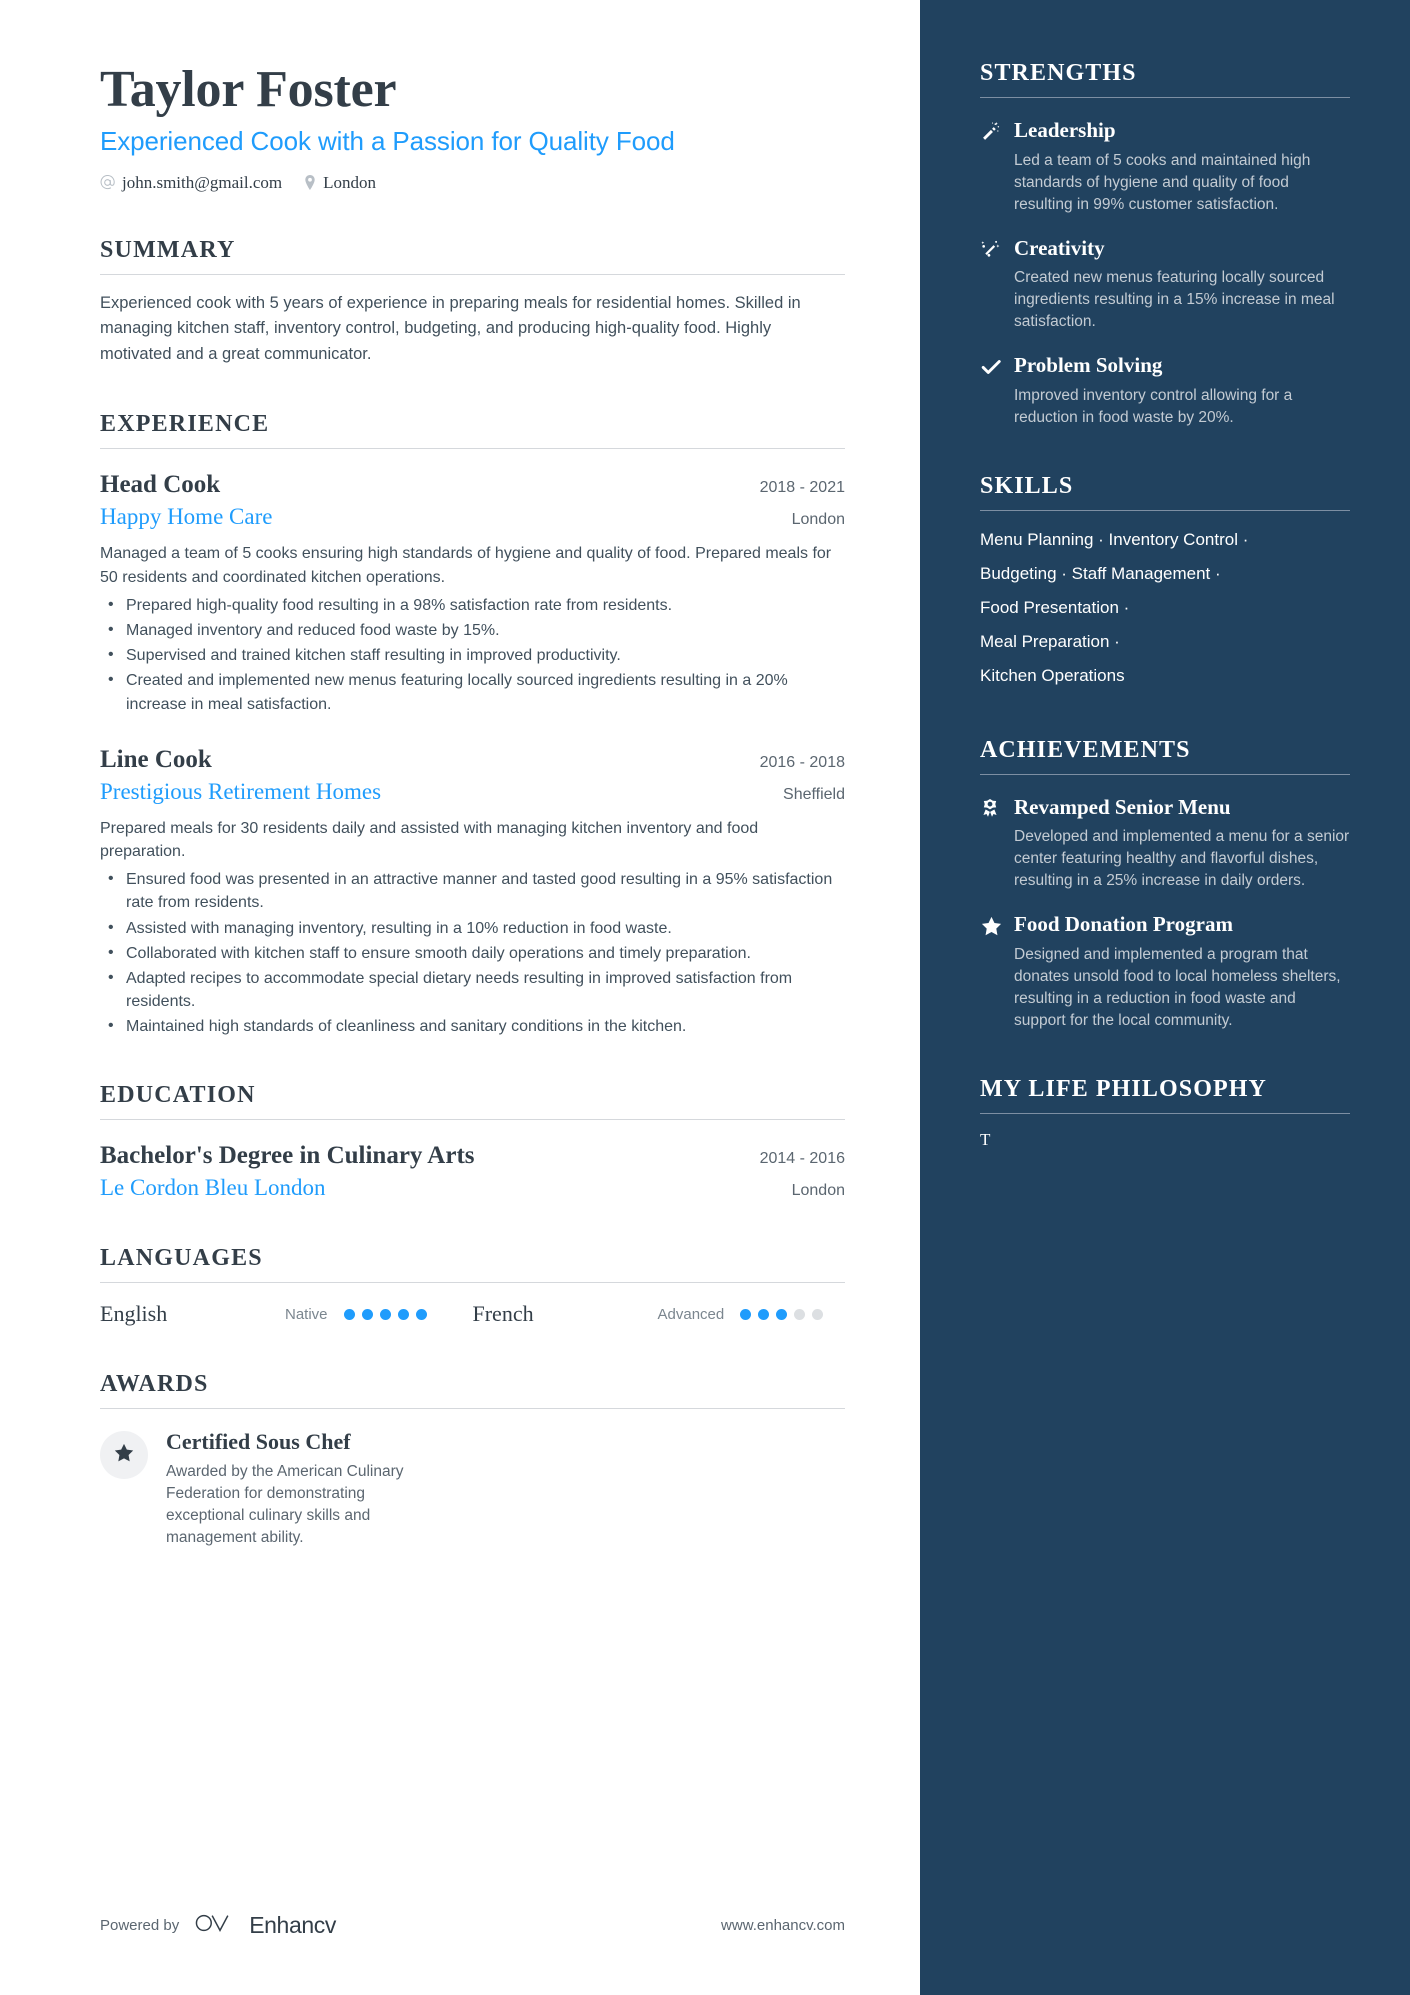  Describe the element at coordinates (1065, 130) in the screenshot. I see `strength-title: Leadership` at that location.